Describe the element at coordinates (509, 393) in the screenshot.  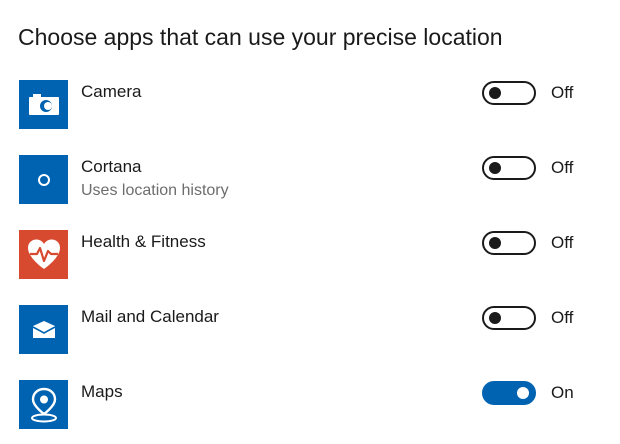
I see `maps-location-toggle` at that location.